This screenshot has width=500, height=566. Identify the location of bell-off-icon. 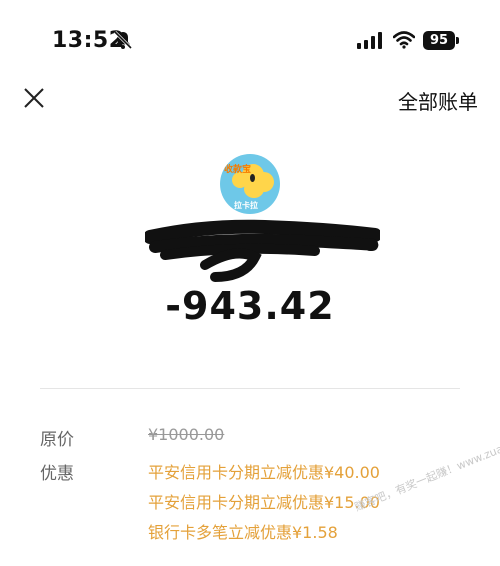
(123, 40).